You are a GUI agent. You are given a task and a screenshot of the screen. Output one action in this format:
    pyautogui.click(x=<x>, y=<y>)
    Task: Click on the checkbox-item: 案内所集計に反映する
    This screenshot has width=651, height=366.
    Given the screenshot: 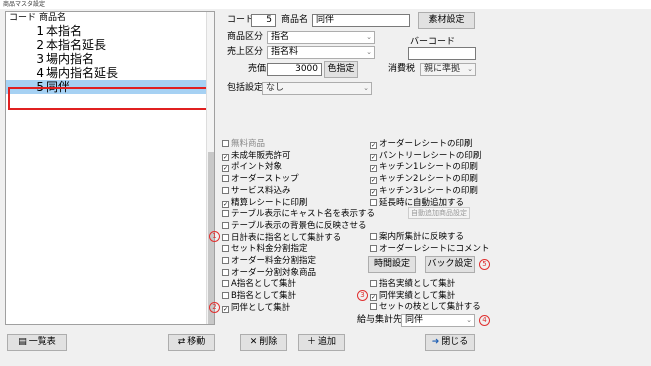 What is the action you would take?
    pyautogui.click(x=417, y=237)
    